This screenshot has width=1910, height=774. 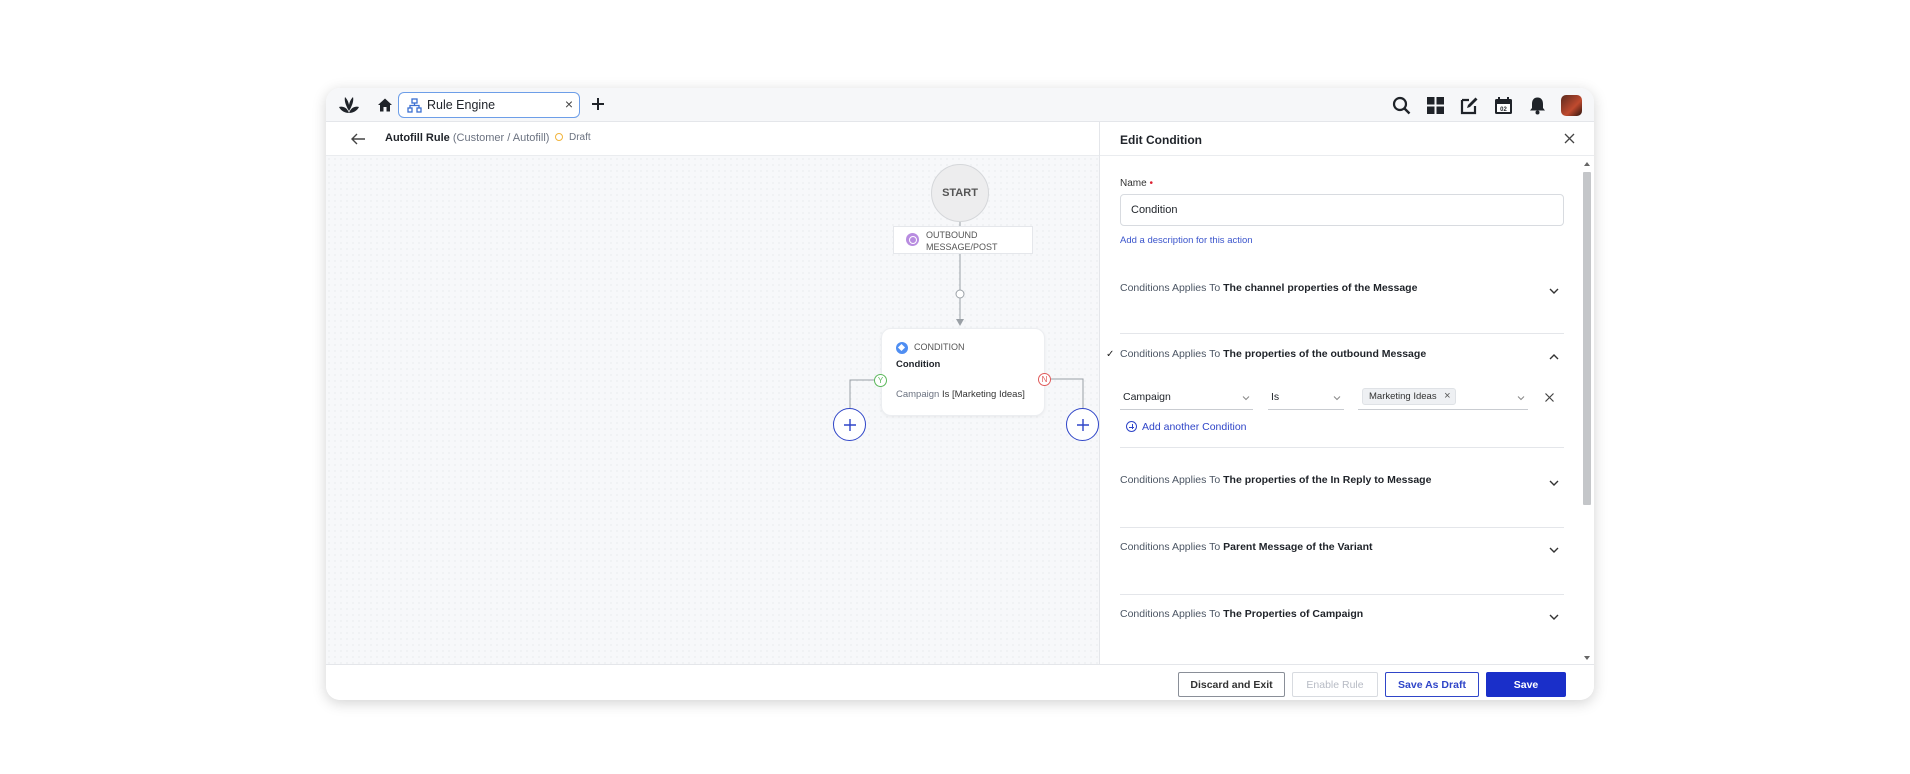 What do you see at coordinates (559, 137) in the screenshot?
I see `draft-status-icon` at bounding box center [559, 137].